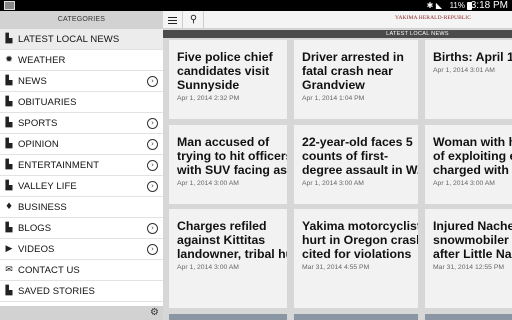 The image size is (512, 320). I want to click on sidebar-item-label: OBITUARIES, so click(47, 102).